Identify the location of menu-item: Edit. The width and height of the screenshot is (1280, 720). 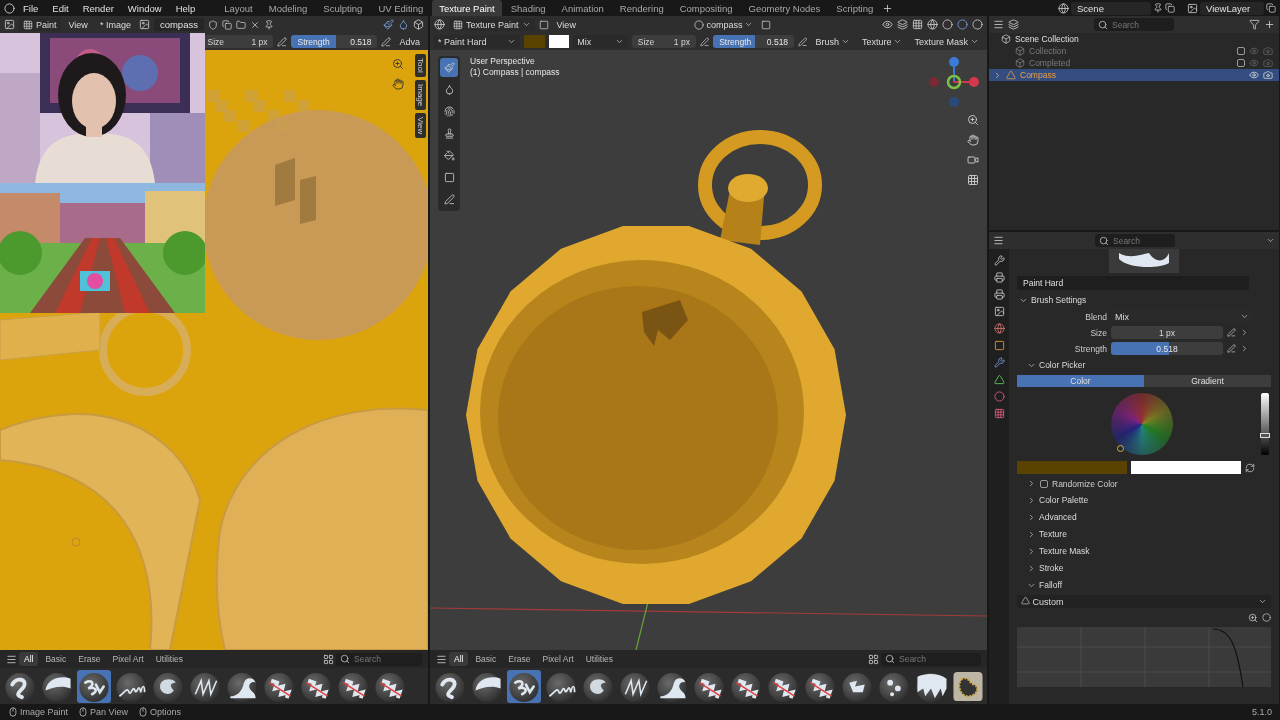
(60, 8).